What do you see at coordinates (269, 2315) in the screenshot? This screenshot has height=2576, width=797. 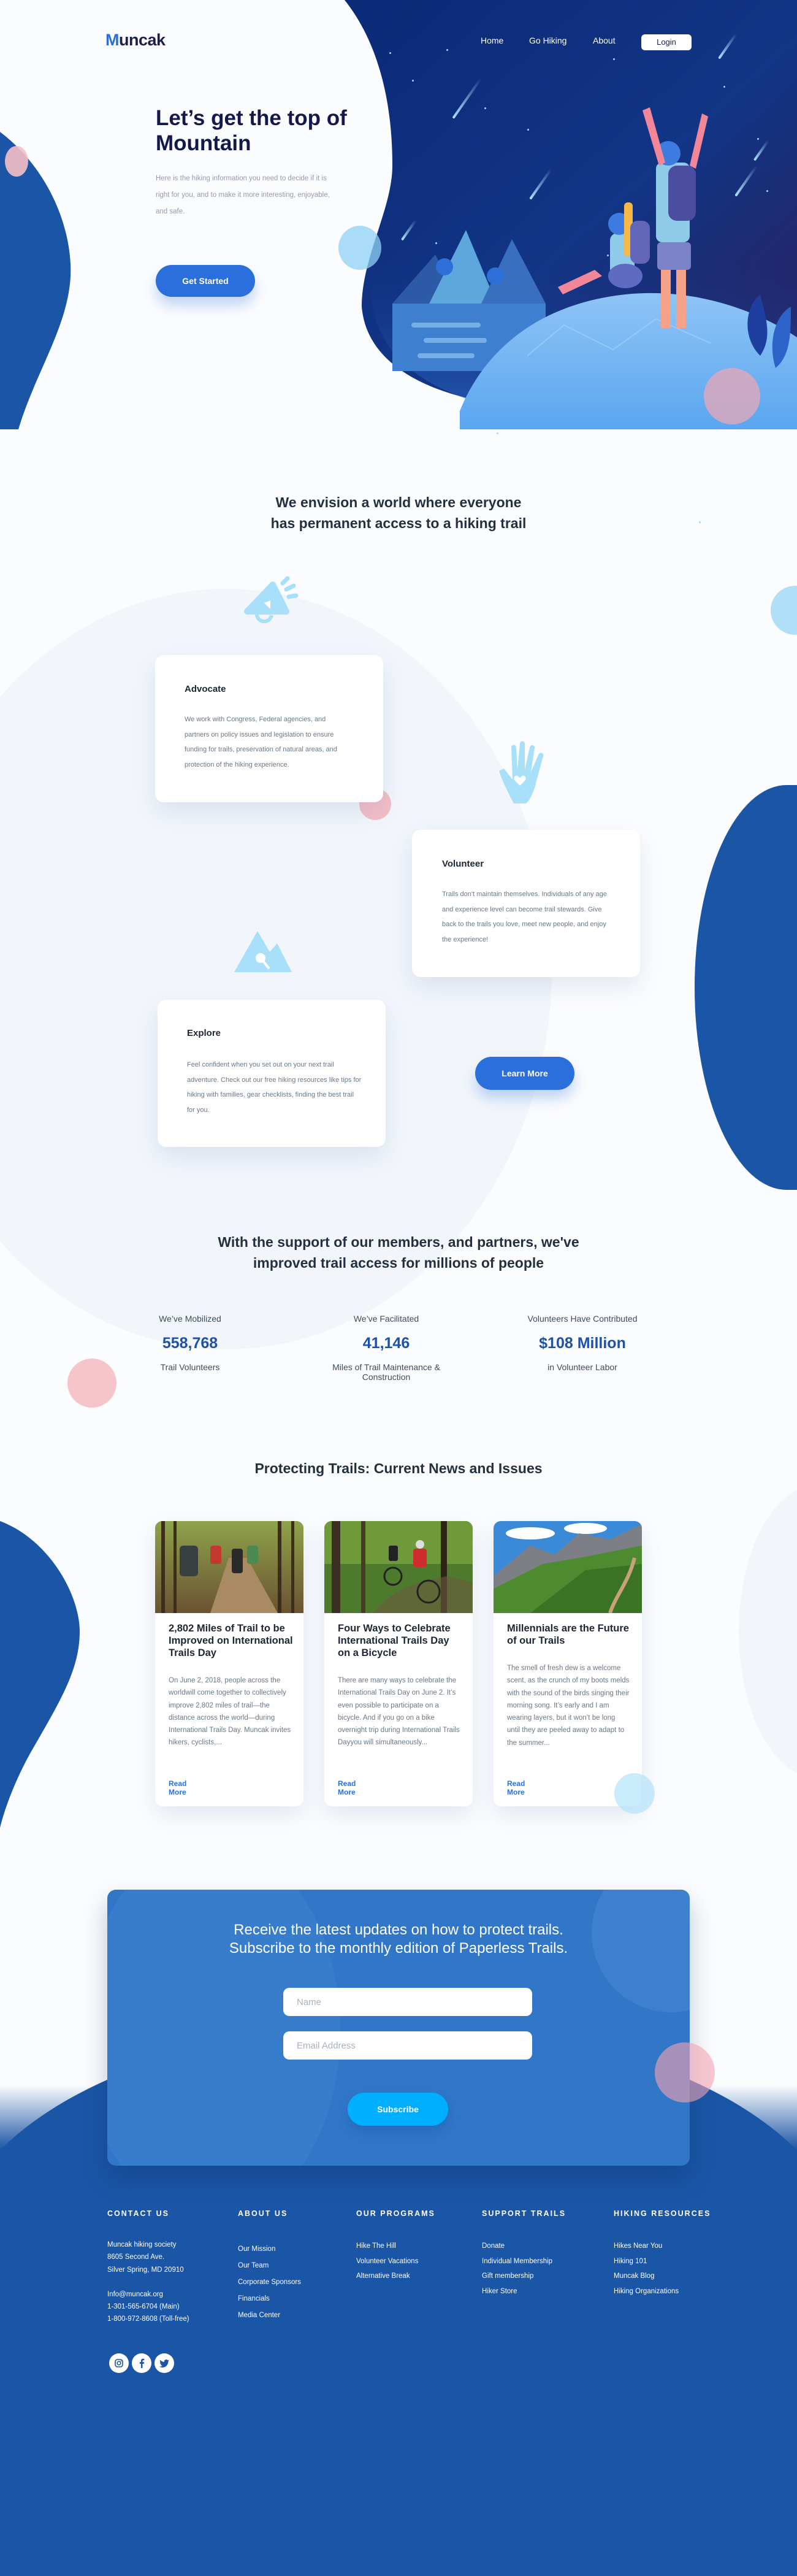 I see `footer-link: Media Center` at bounding box center [269, 2315].